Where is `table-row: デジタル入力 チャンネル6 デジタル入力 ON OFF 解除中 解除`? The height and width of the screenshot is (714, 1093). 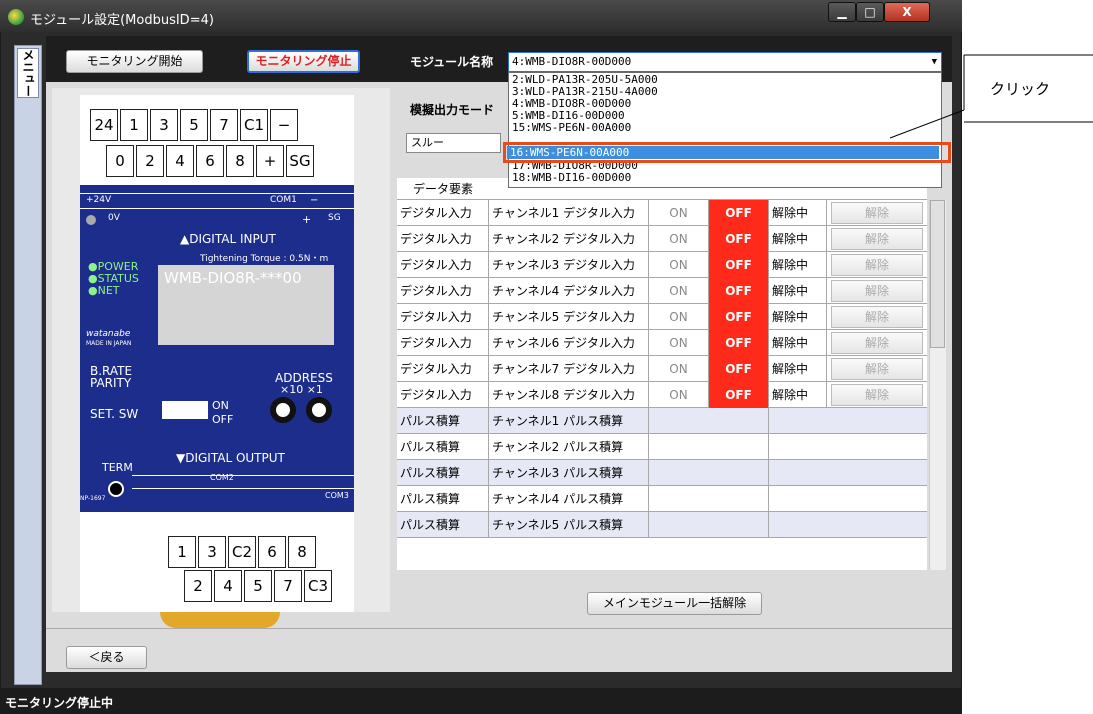
table-row: デジタル入力 チャンネル6 デジタル入力 ON OFF 解除中 解除 is located at coordinates (662, 343).